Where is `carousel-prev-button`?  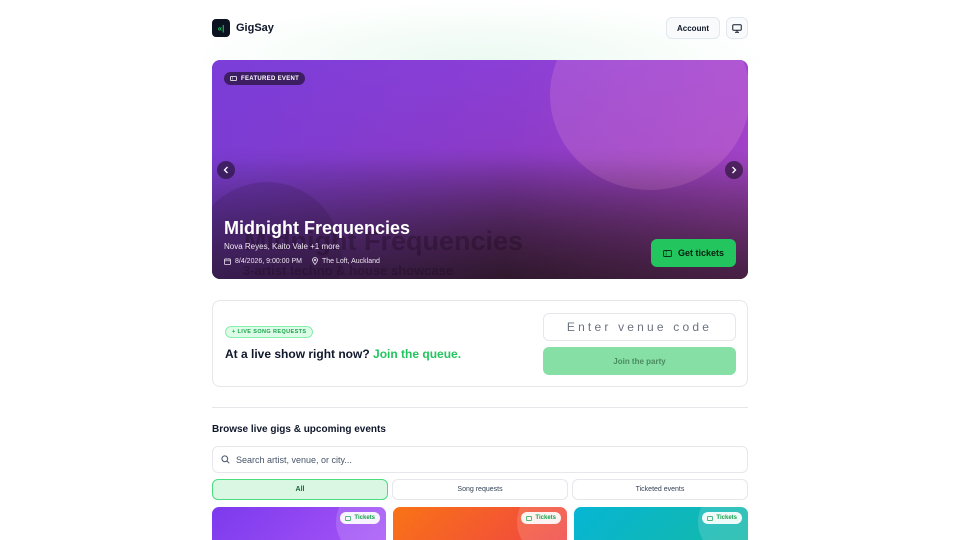 carousel-prev-button is located at coordinates (226, 170).